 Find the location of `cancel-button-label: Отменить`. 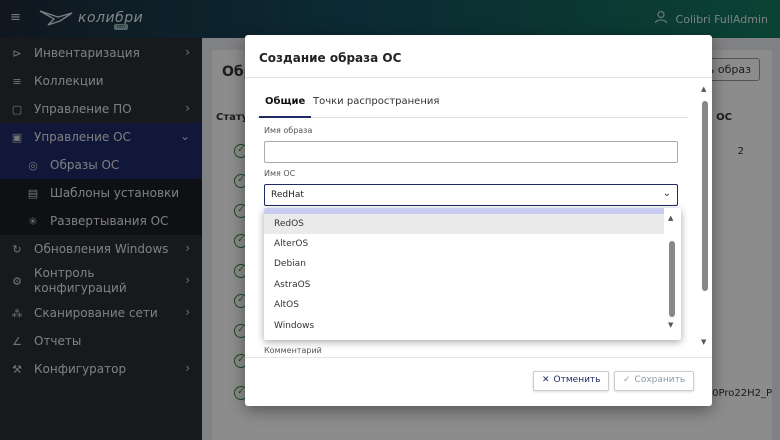

cancel-button-label: Отменить is located at coordinates (577, 380).